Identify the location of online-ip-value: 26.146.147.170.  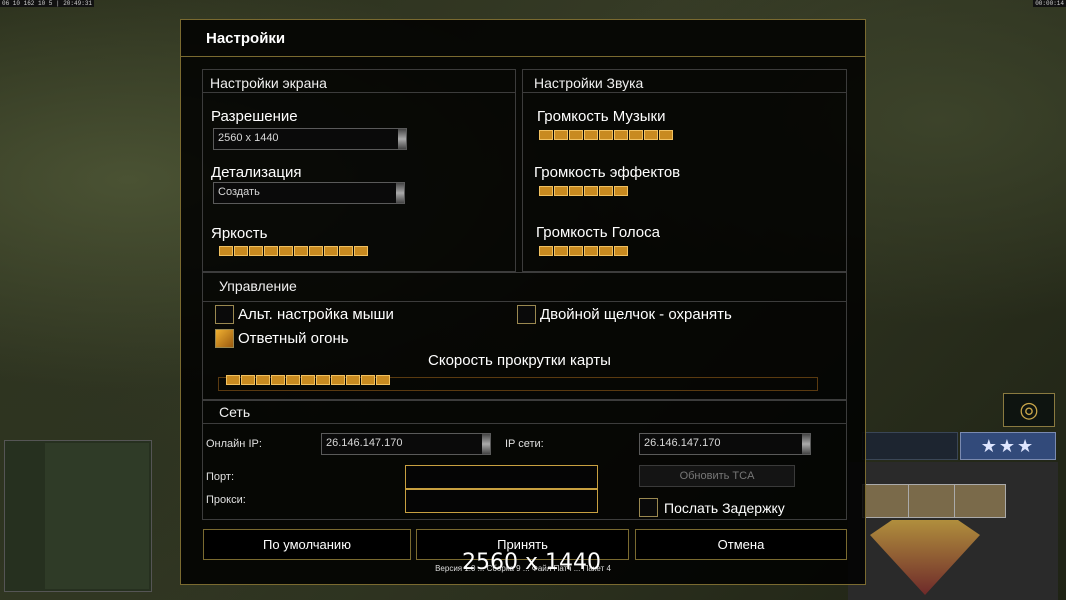
(364, 443).